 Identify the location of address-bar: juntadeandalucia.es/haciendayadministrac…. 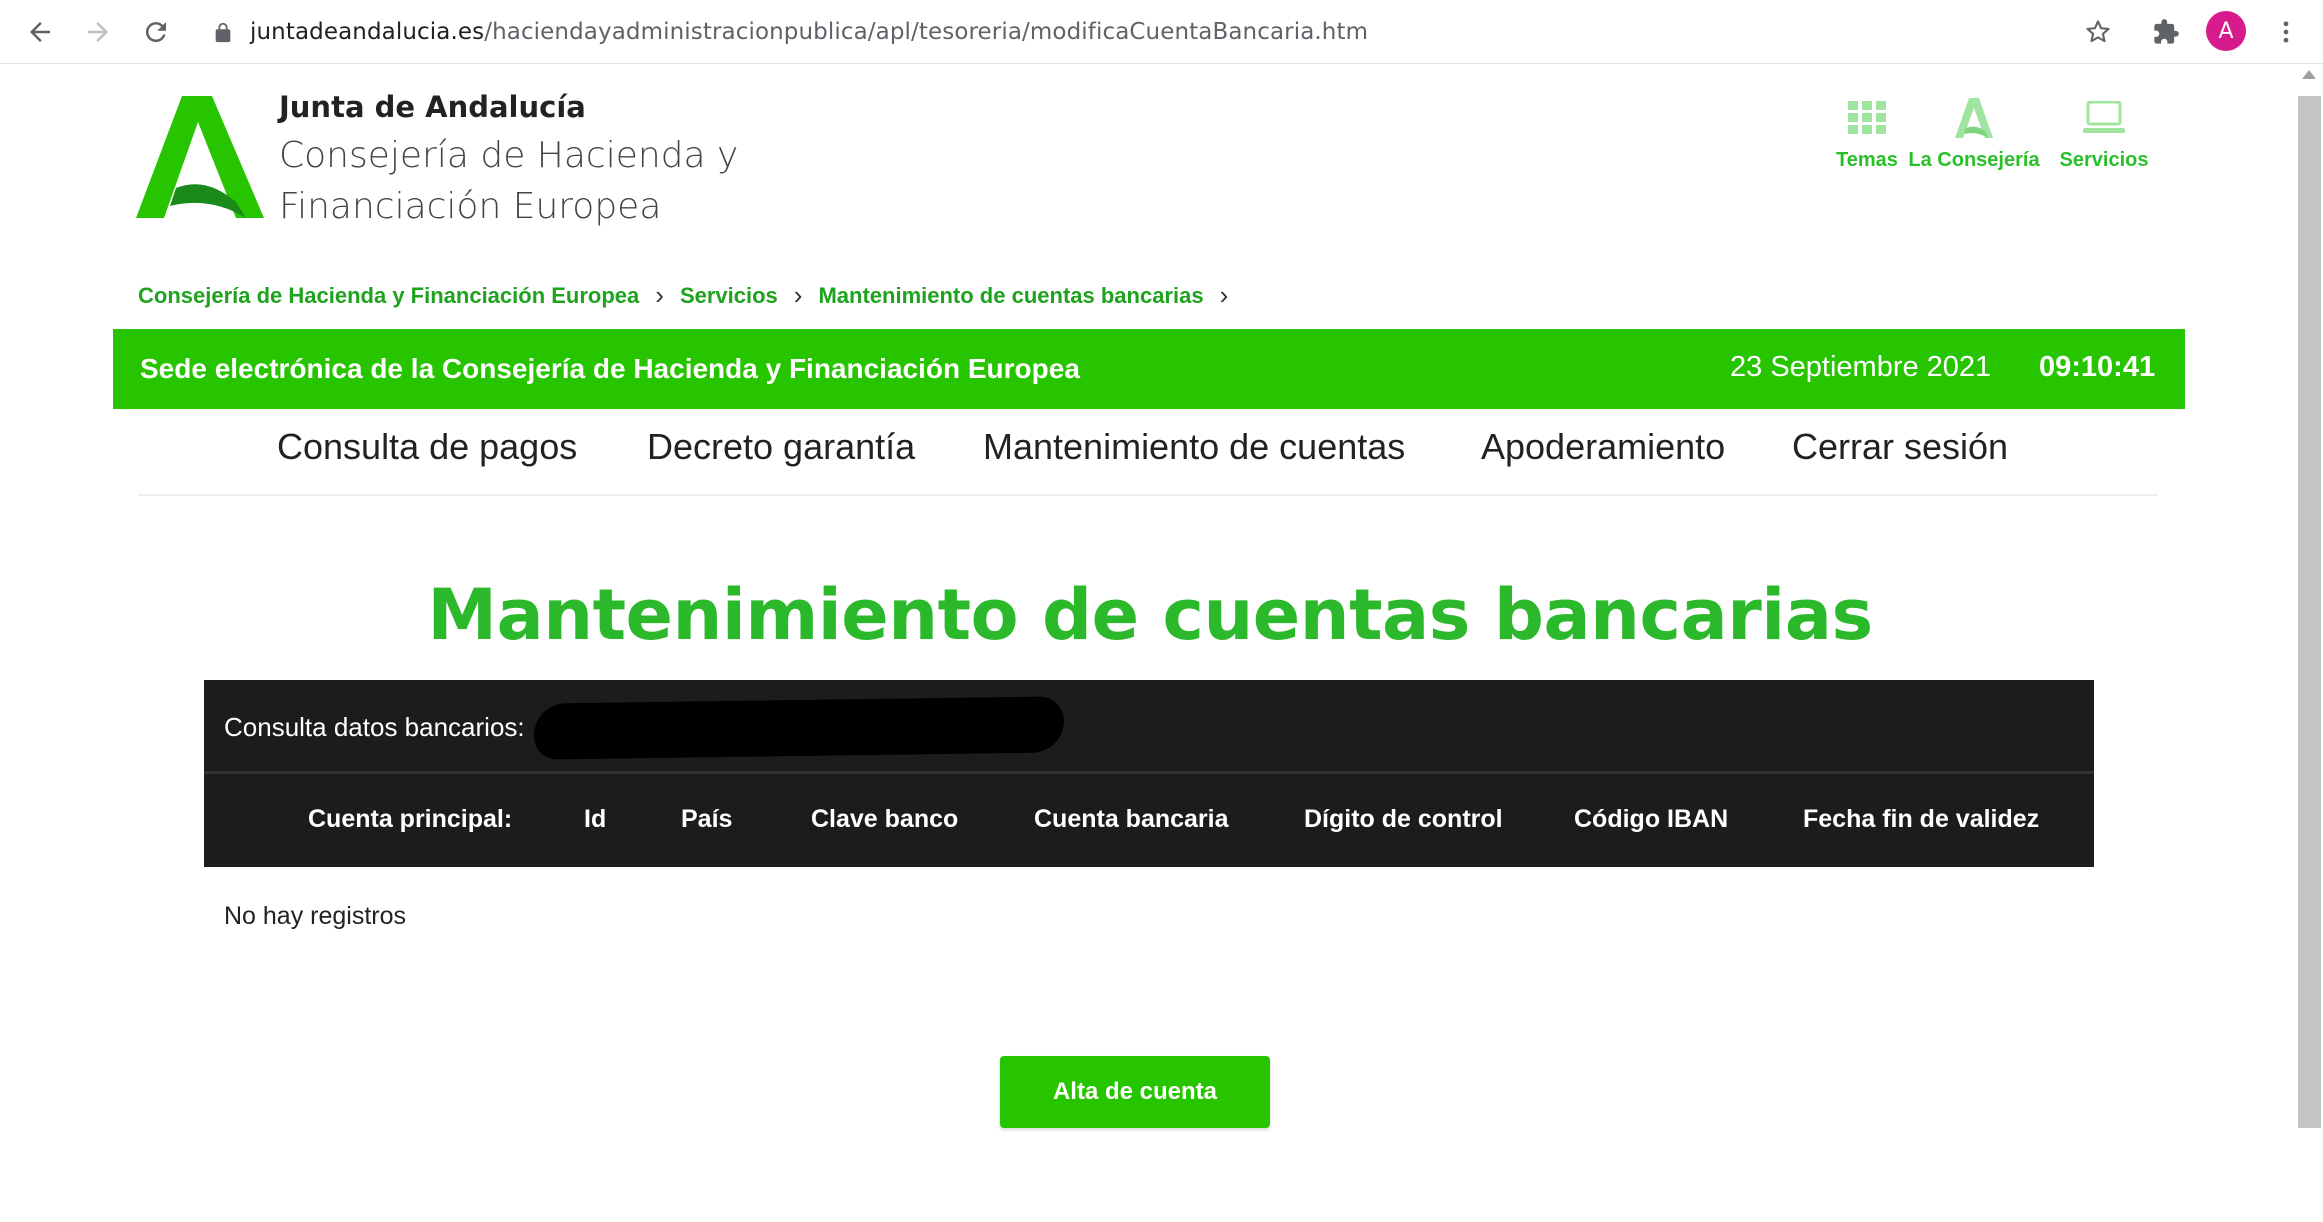
(790, 32).